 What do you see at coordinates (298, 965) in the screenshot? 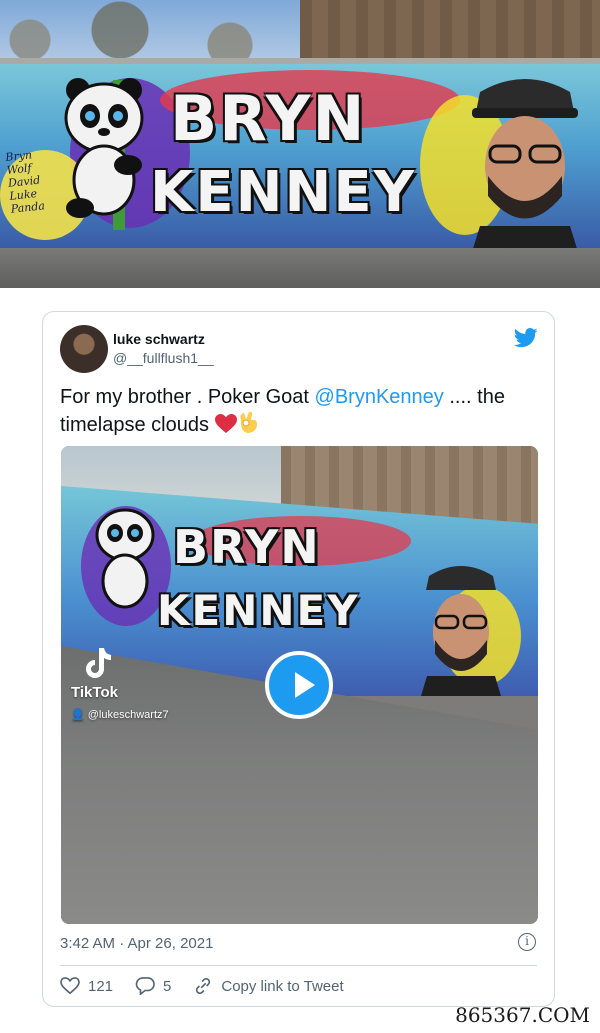
I see `divider` at bounding box center [298, 965].